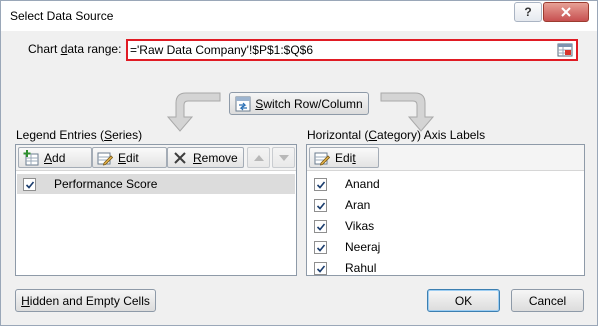  I want to click on switch-icon, so click(243, 103).